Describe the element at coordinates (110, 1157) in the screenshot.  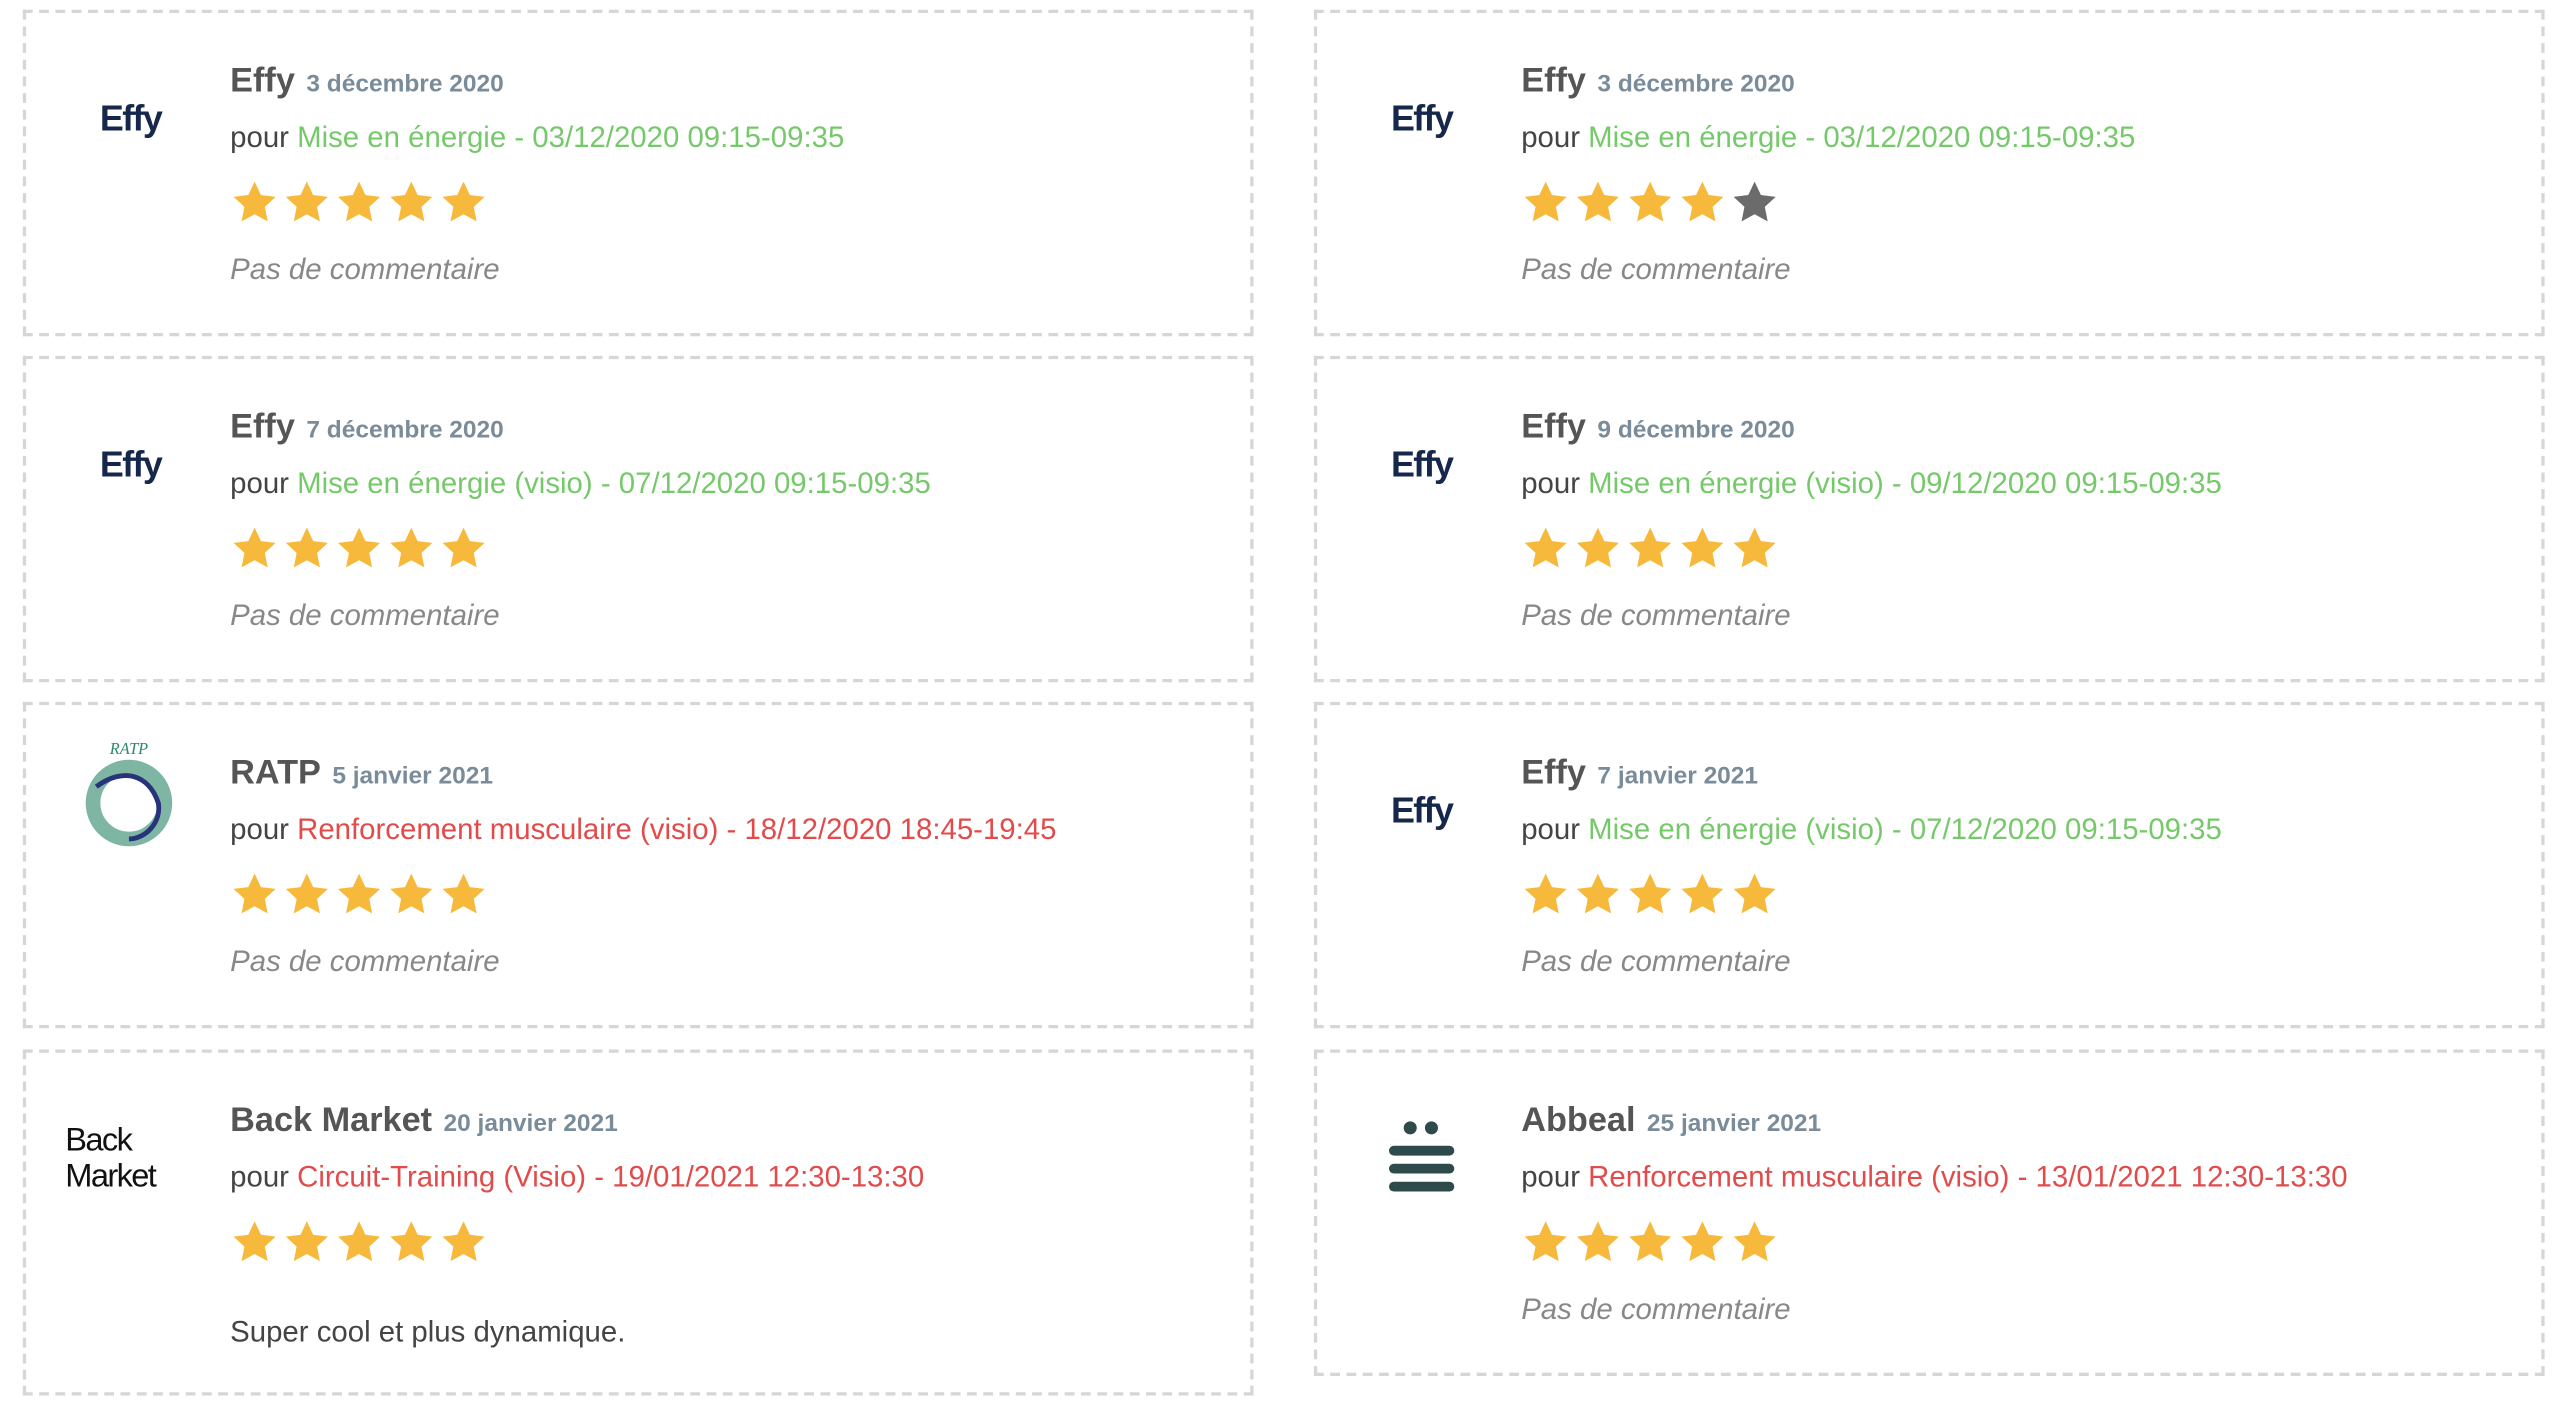
I see `svg-text:BackMarket: Back Market` at that location.